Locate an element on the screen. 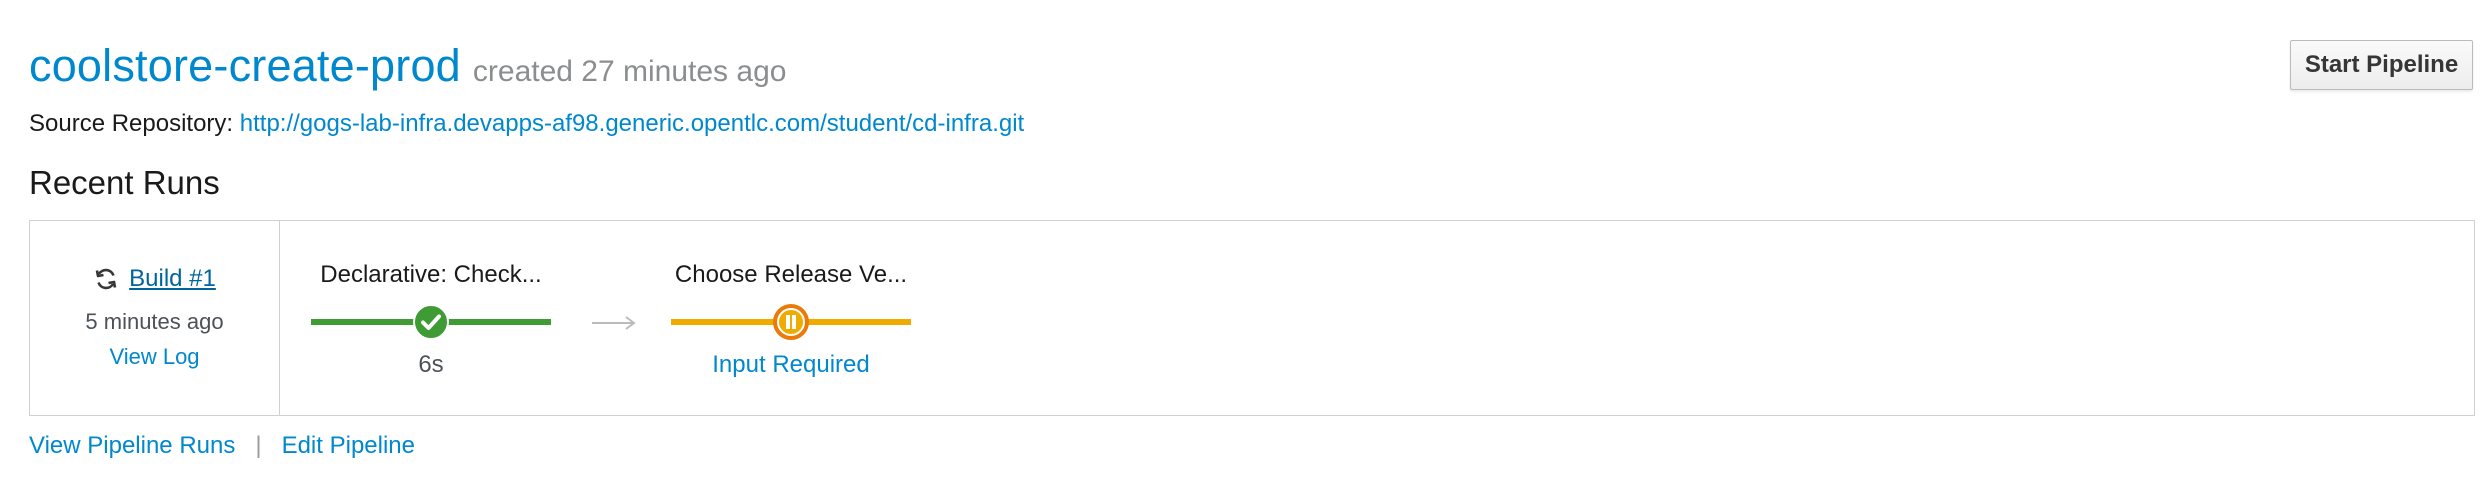 This screenshot has width=2492, height=496. build-name-row: Build #1 is located at coordinates (154, 279).